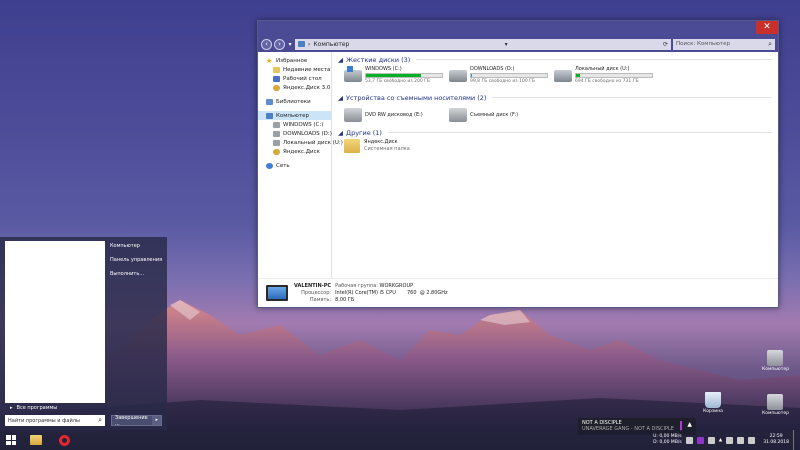 The height and width of the screenshot is (450, 800). I want to click on search-placeholder: Поиск: Компьютер, so click(703, 44).